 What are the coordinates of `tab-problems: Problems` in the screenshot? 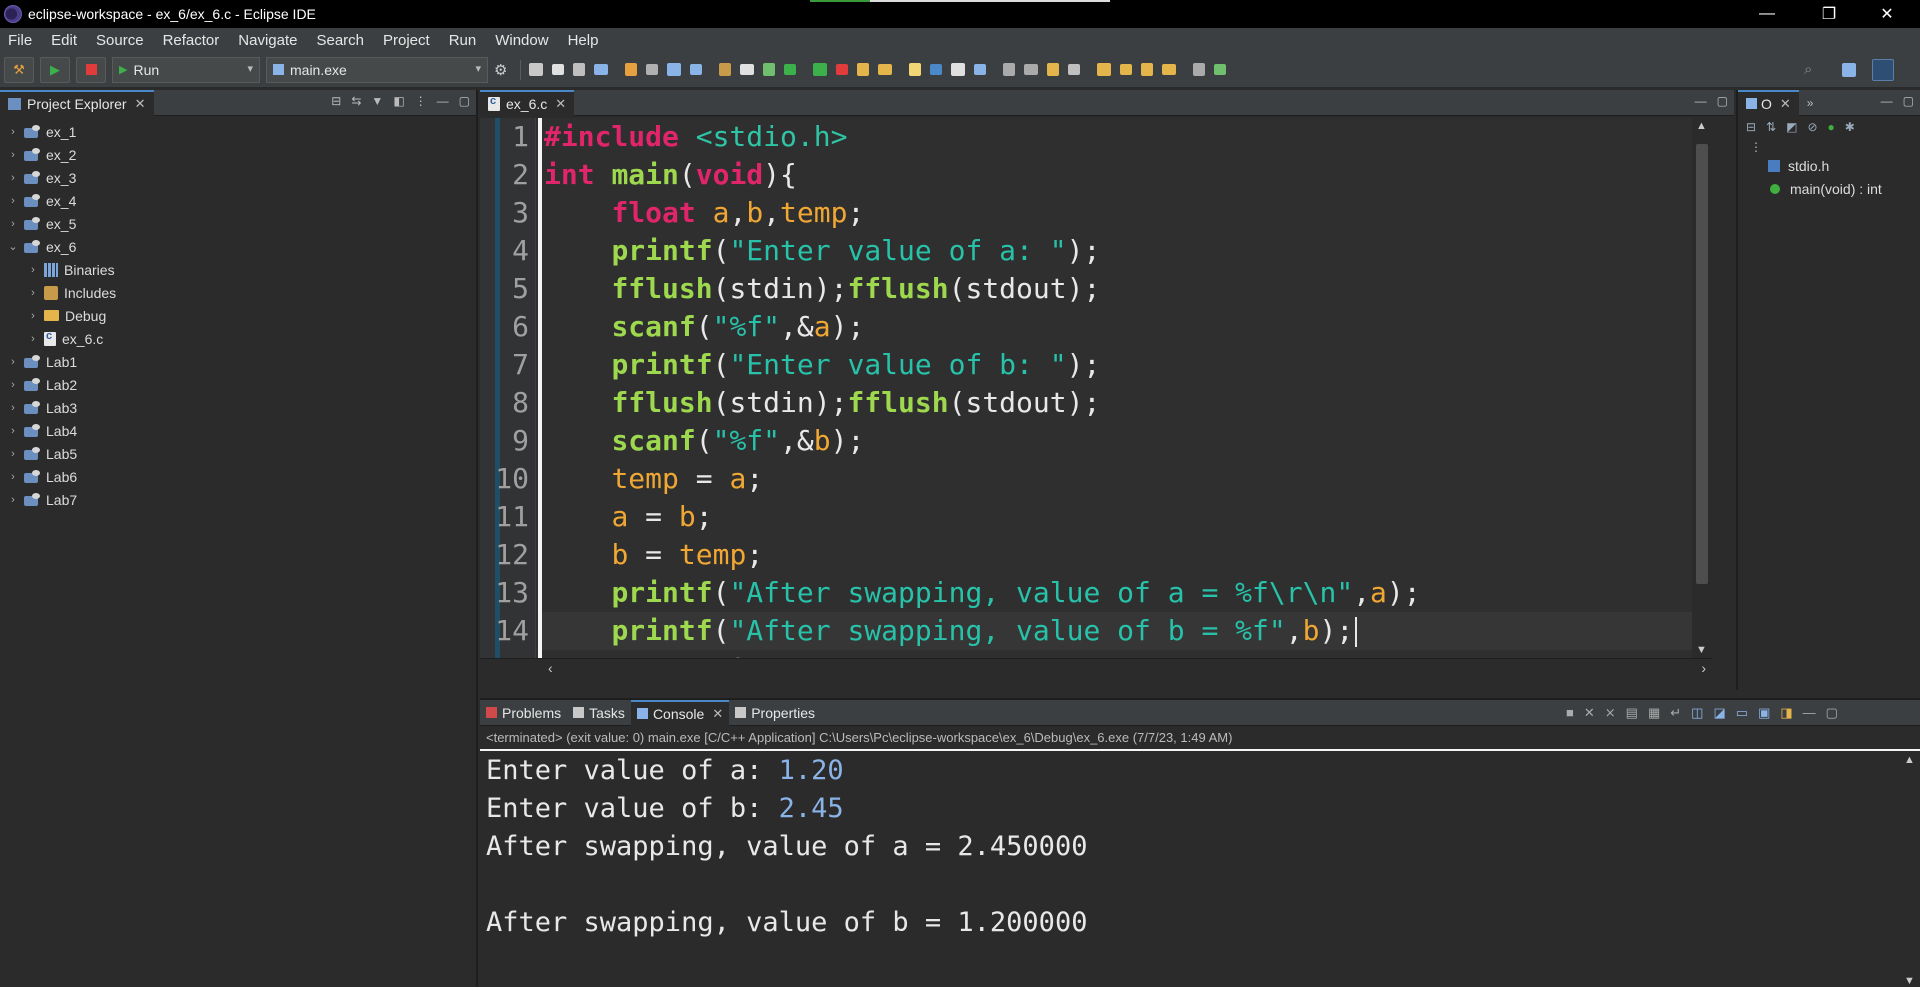 It's located at (523, 713).